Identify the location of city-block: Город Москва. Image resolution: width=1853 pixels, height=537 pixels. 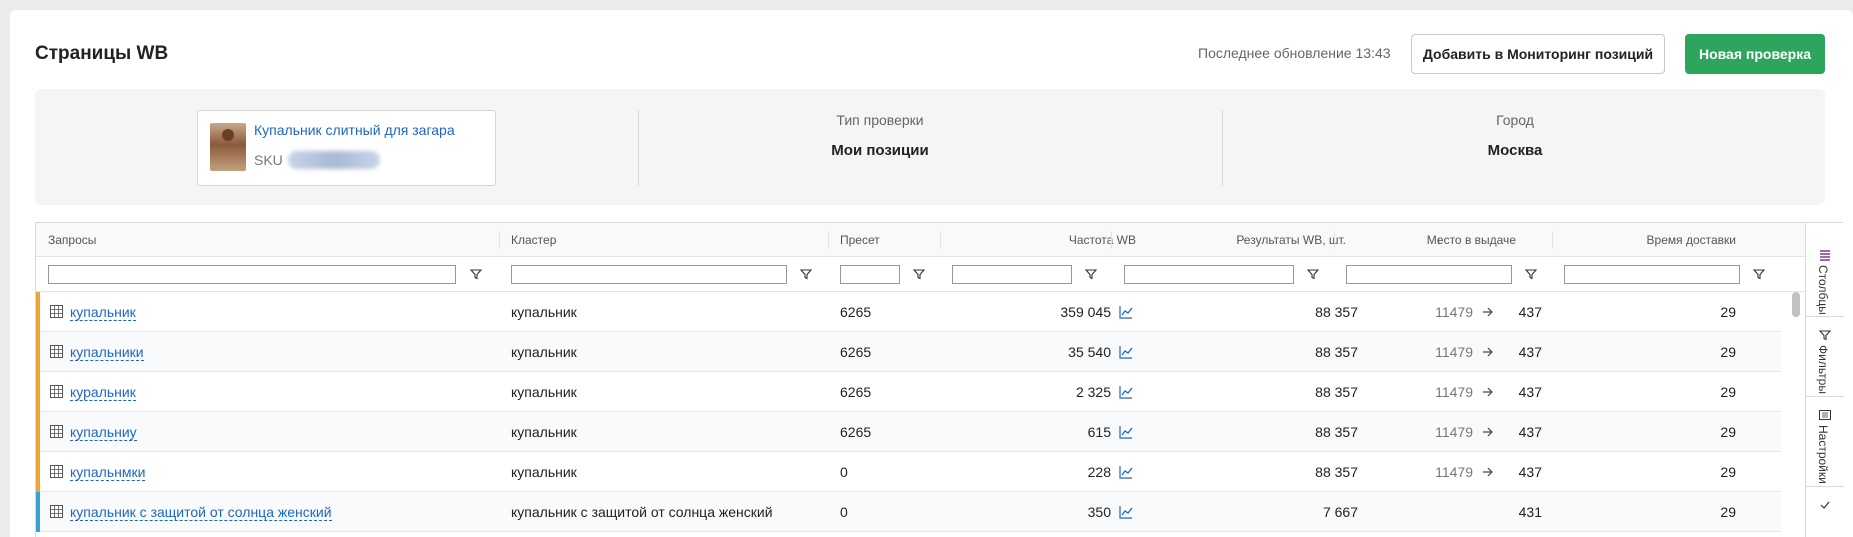
(1515, 135).